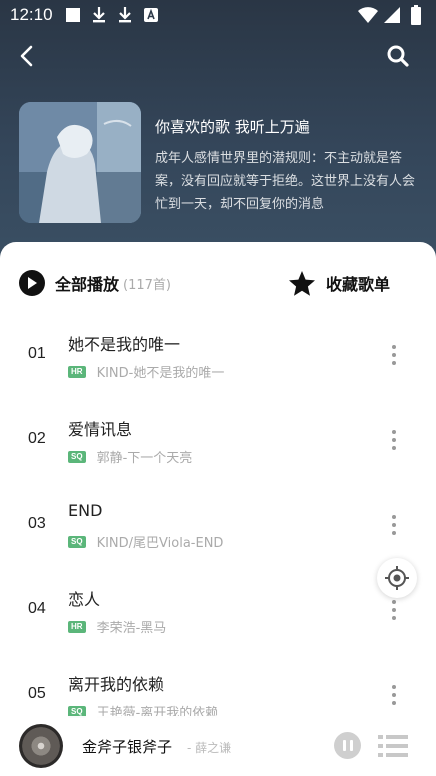 Image resolution: width=436 pixels, height=776 pixels. Describe the element at coordinates (416, 15) in the screenshot. I see `battery-icon` at that location.